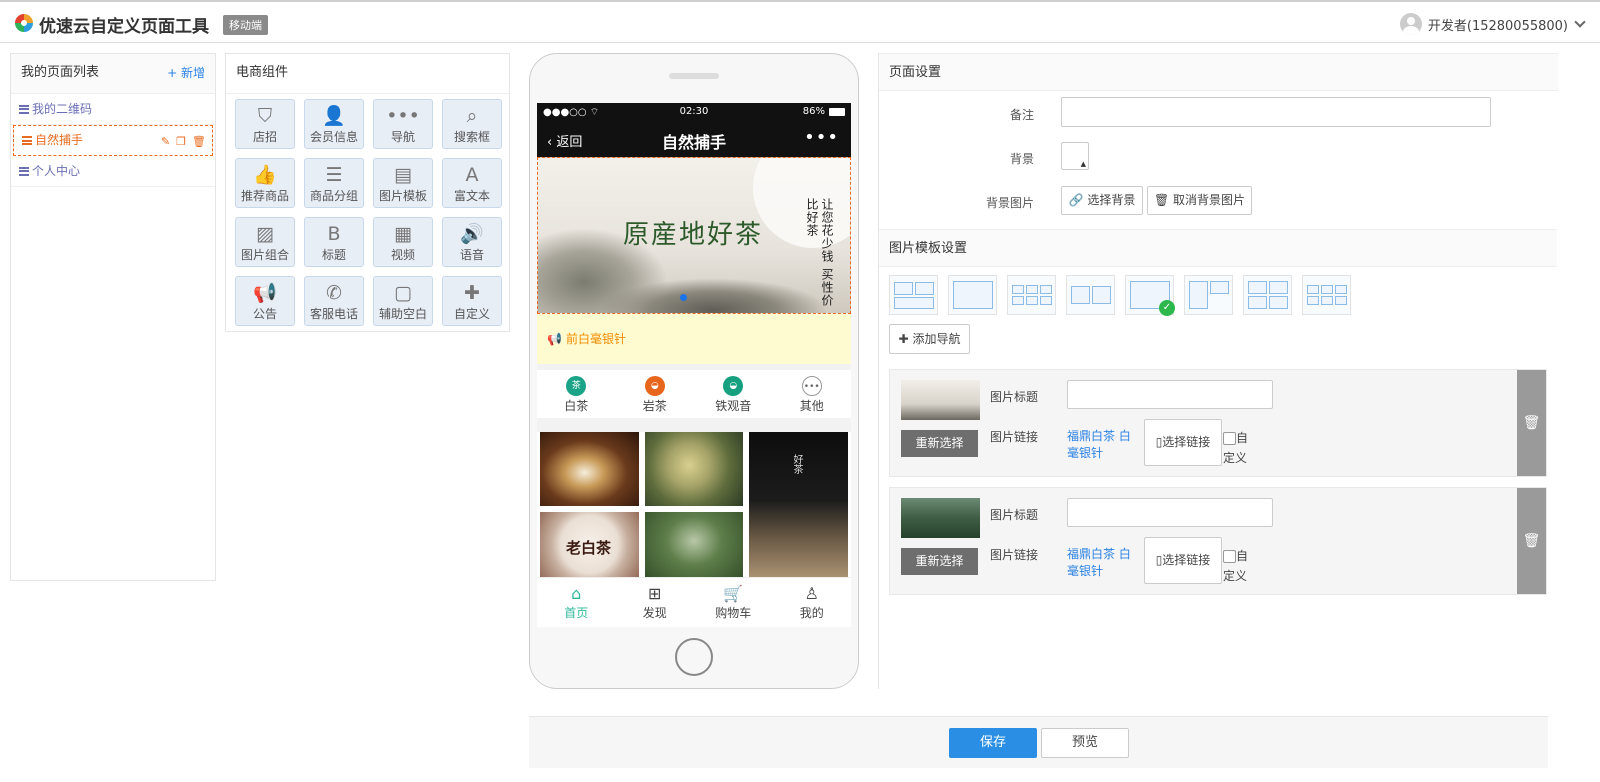 The height and width of the screenshot is (782, 1600). I want to click on phone-speaker, so click(694, 76).